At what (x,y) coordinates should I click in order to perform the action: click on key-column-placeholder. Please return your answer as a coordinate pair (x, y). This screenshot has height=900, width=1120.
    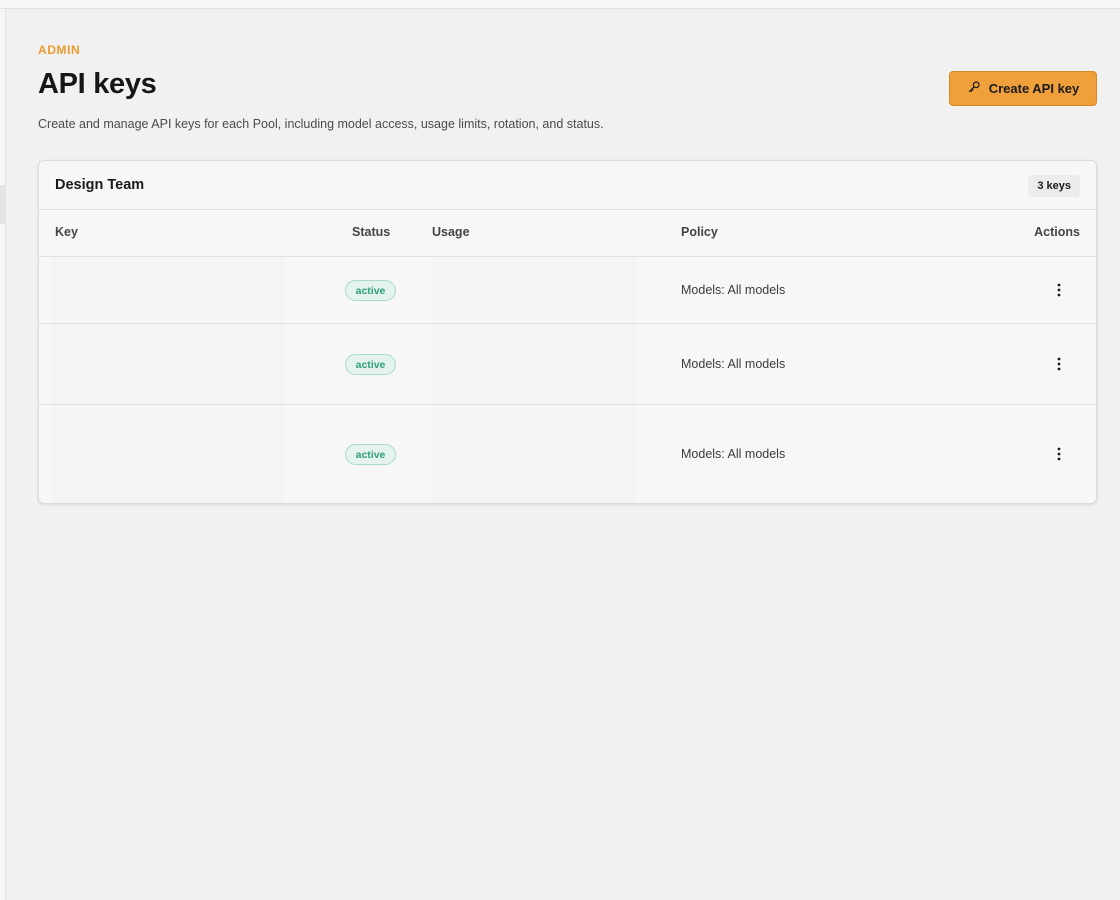
    Looking at the image, I should click on (169, 380).